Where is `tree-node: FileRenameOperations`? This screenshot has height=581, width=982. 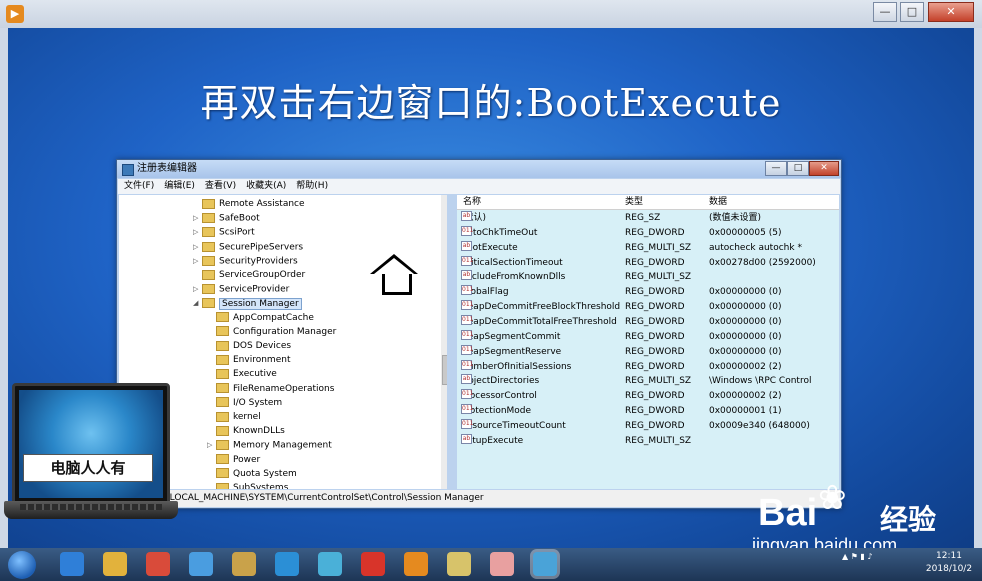 tree-node: FileRenameOperations is located at coordinates (270, 389).